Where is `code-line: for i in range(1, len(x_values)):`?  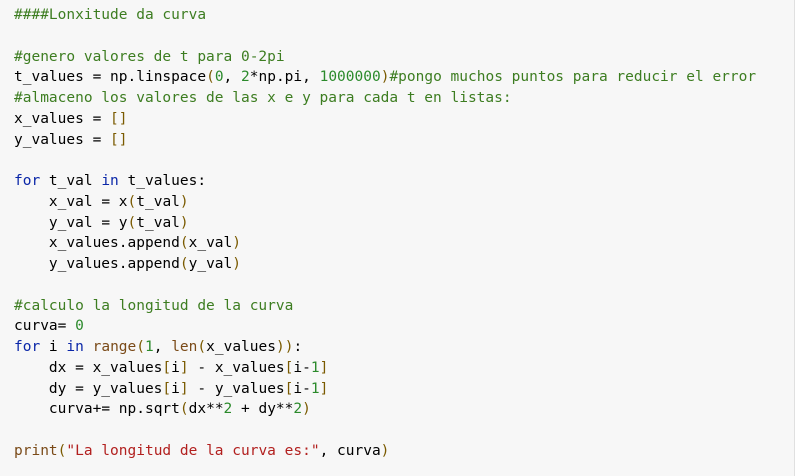 code-line: for i in range(1, len(x_values)): is located at coordinates (404, 347).